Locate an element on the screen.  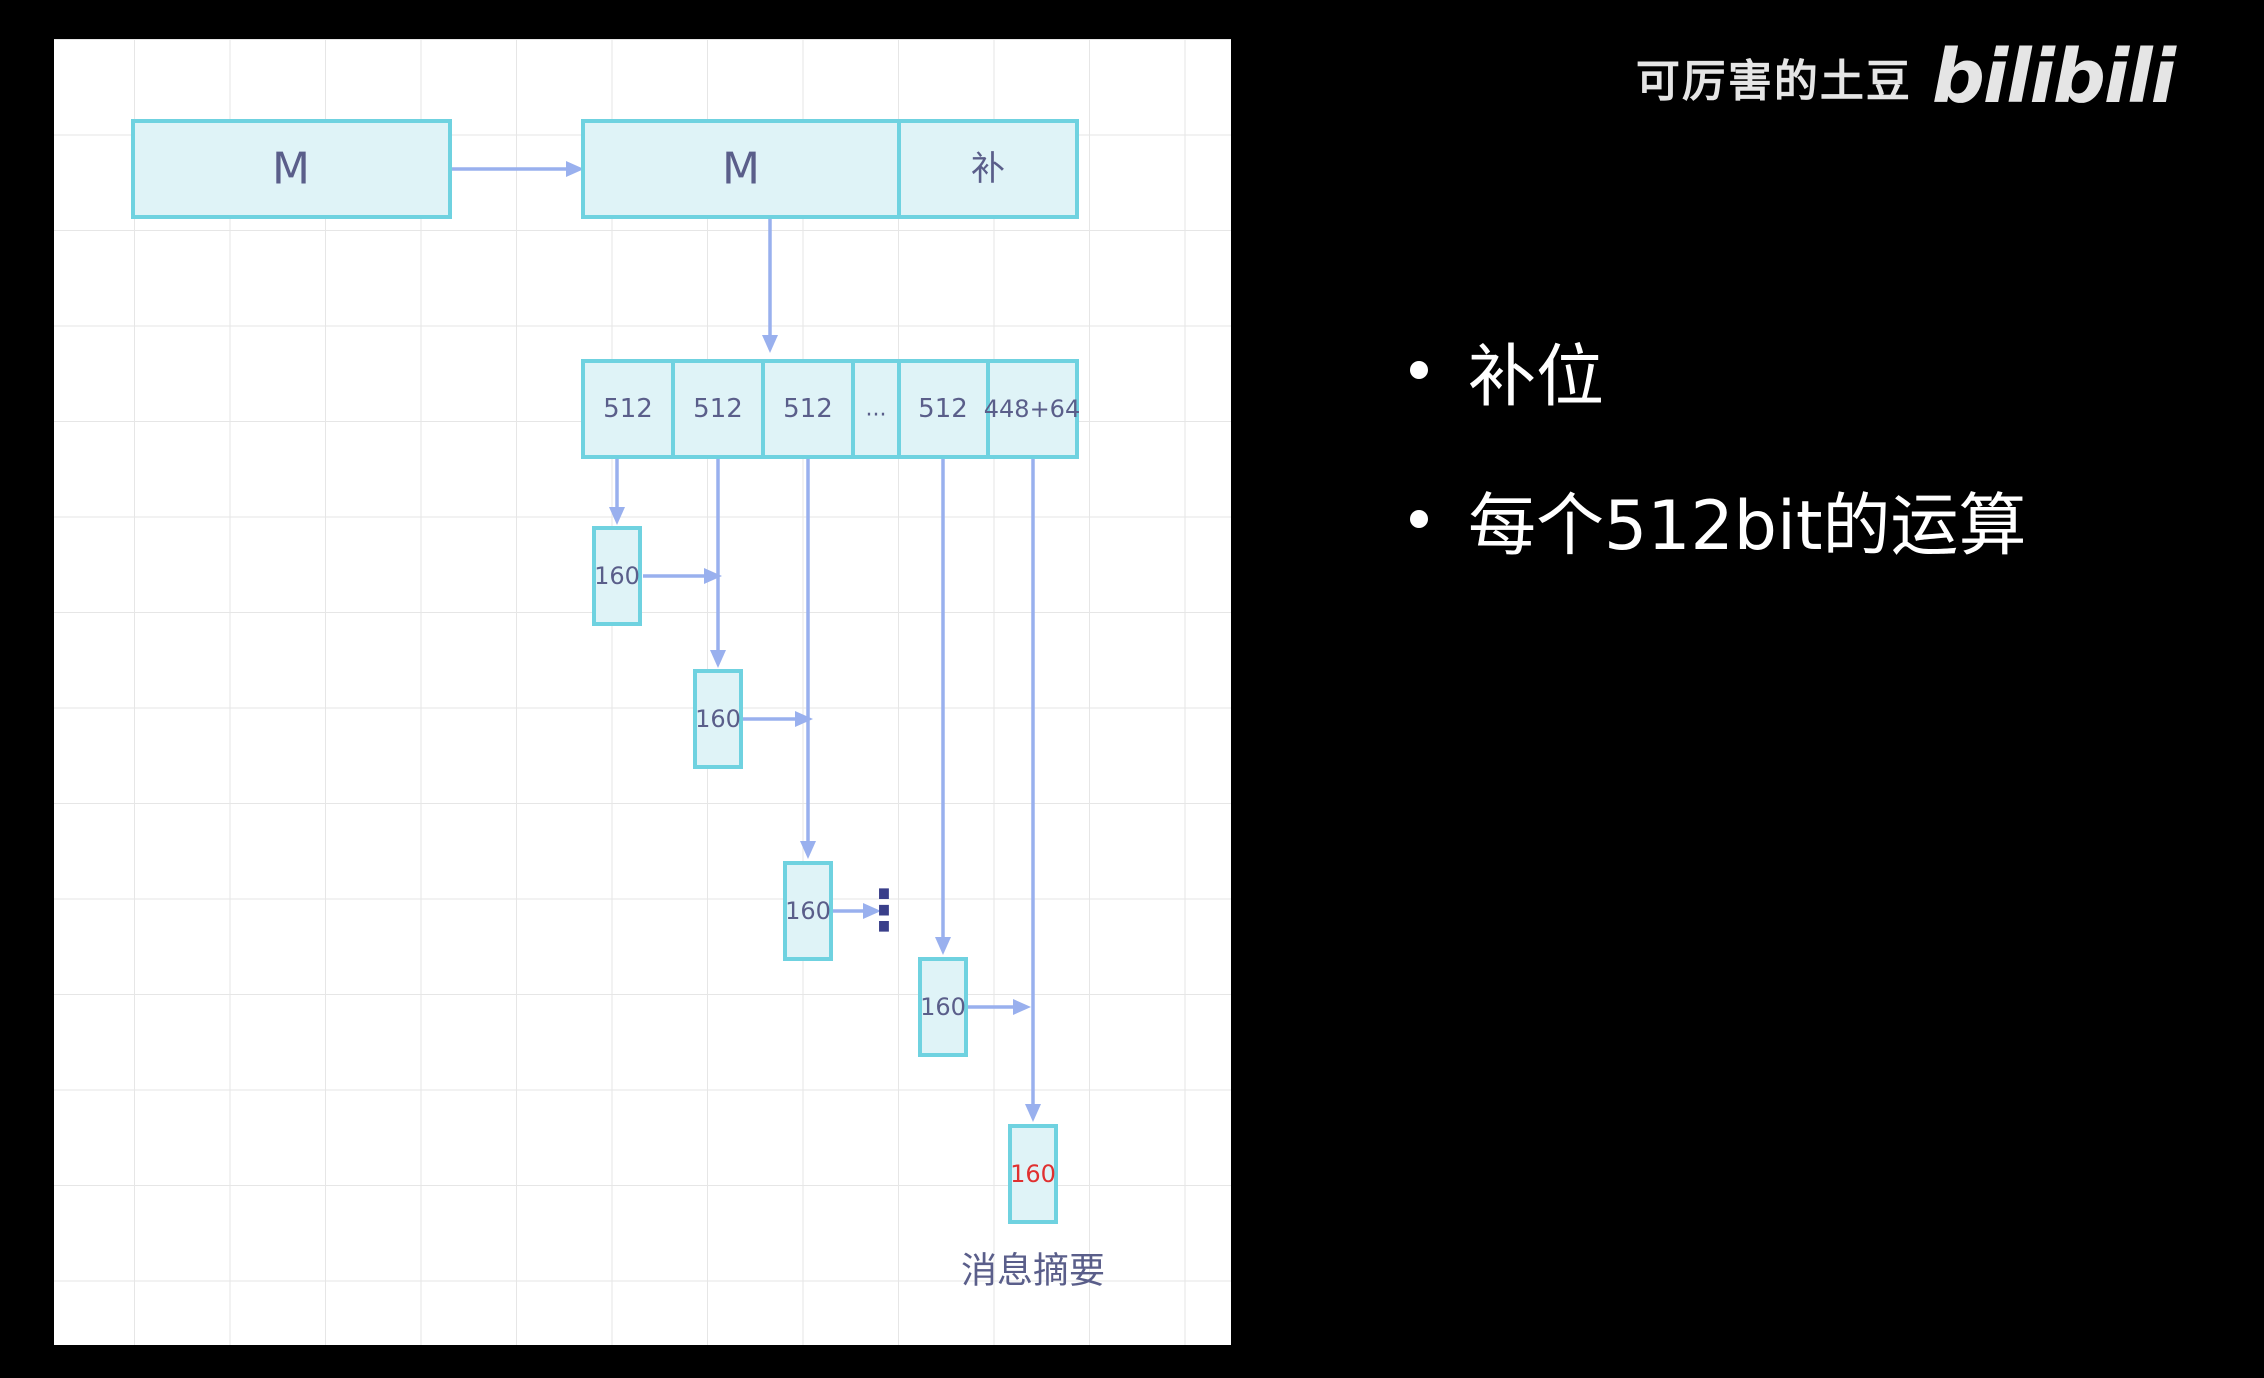
bullet-list: 补位 每个512bit的运算 is located at coordinates (1718, 479).